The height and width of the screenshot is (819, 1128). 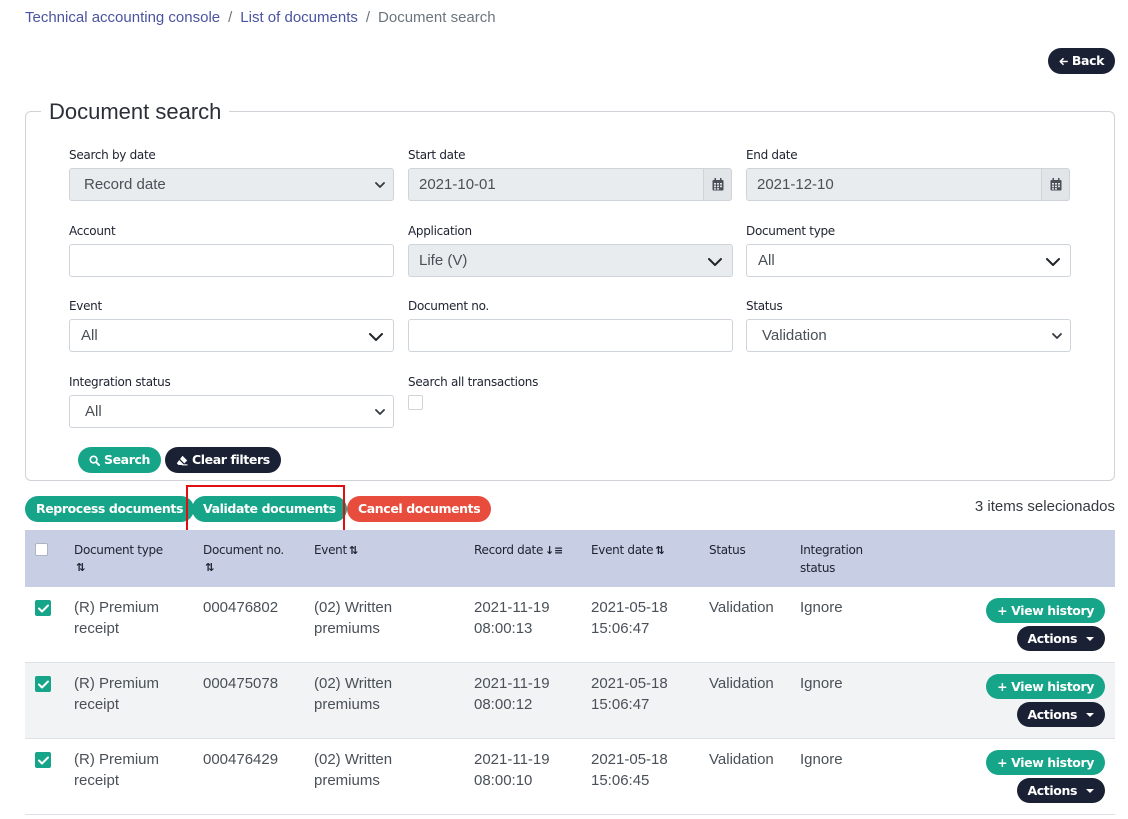 What do you see at coordinates (1090, 790) in the screenshot?
I see `caret-down-icon` at bounding box center [1090, 790].